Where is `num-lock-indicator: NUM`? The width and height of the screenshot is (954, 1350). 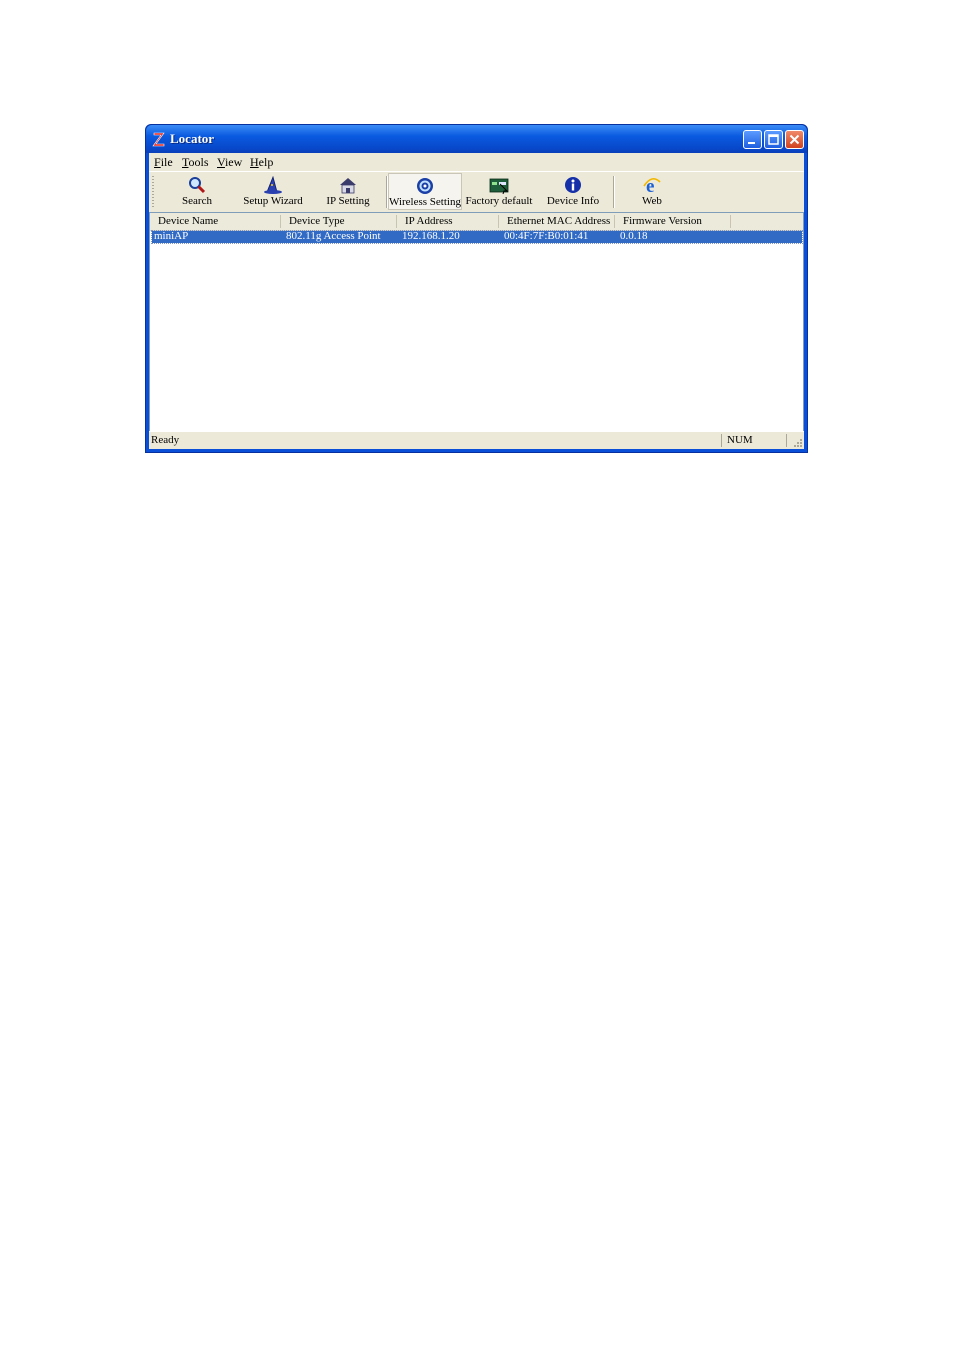
num-lock-indicator: NUM is located at coordinates (740, 440).